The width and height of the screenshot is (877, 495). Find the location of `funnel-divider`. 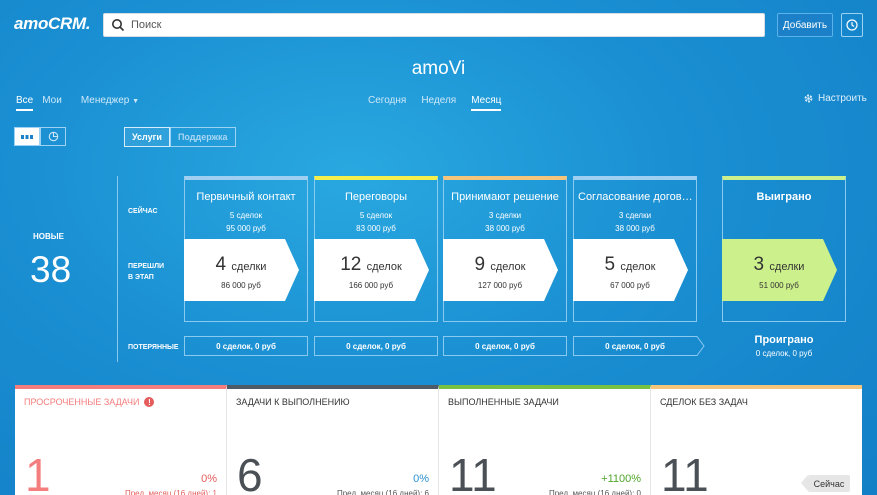

funnel-divider is located at coordinates (117, 269).